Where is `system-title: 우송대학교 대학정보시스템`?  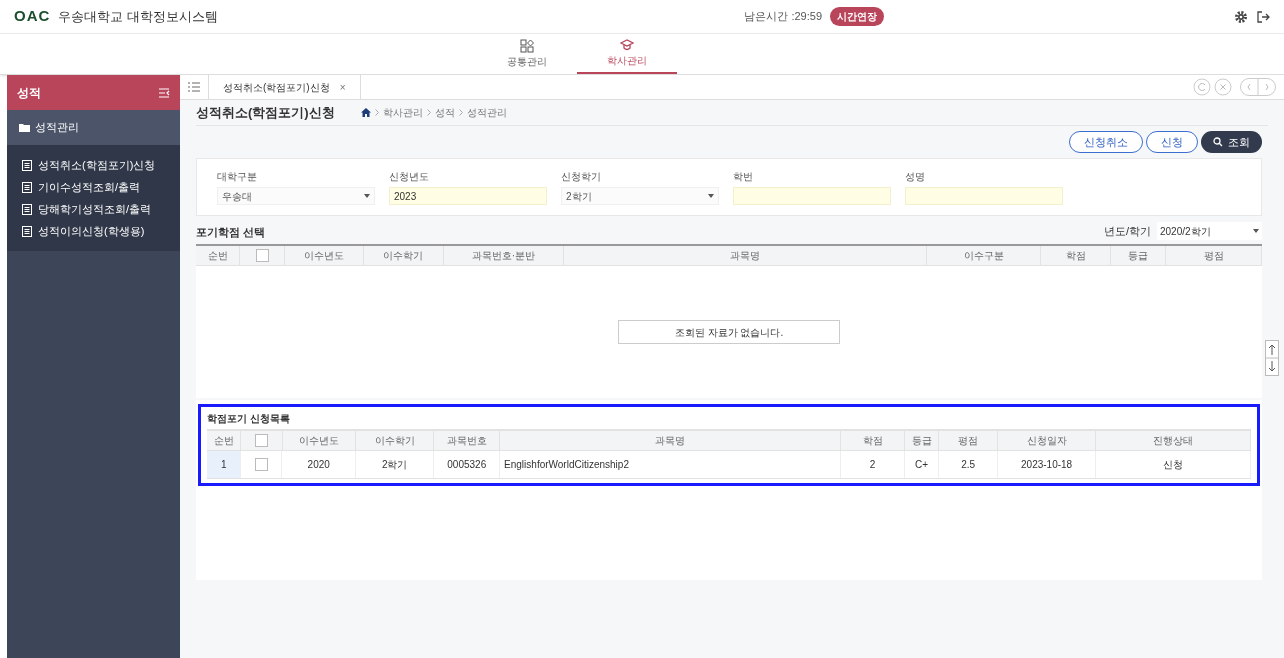
system-title: 우송대학교 대학정보시스템 is located at coordinates (138, 16).